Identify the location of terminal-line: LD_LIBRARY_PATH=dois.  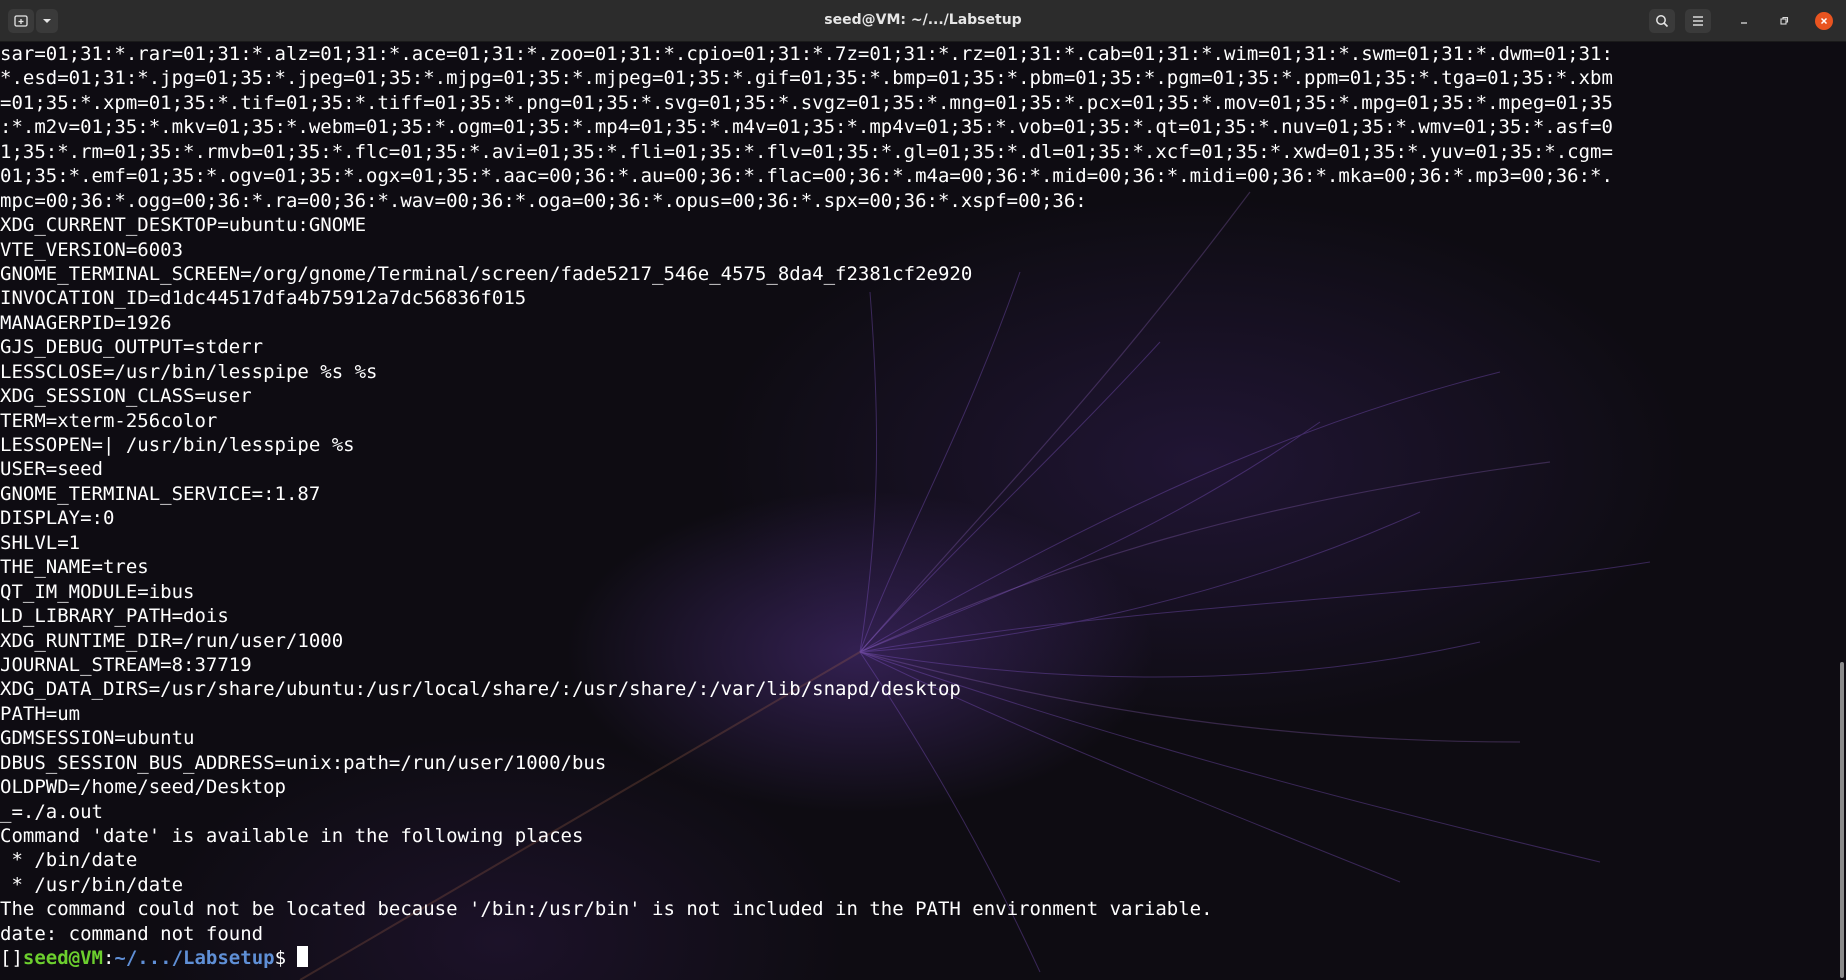
(114, 616).